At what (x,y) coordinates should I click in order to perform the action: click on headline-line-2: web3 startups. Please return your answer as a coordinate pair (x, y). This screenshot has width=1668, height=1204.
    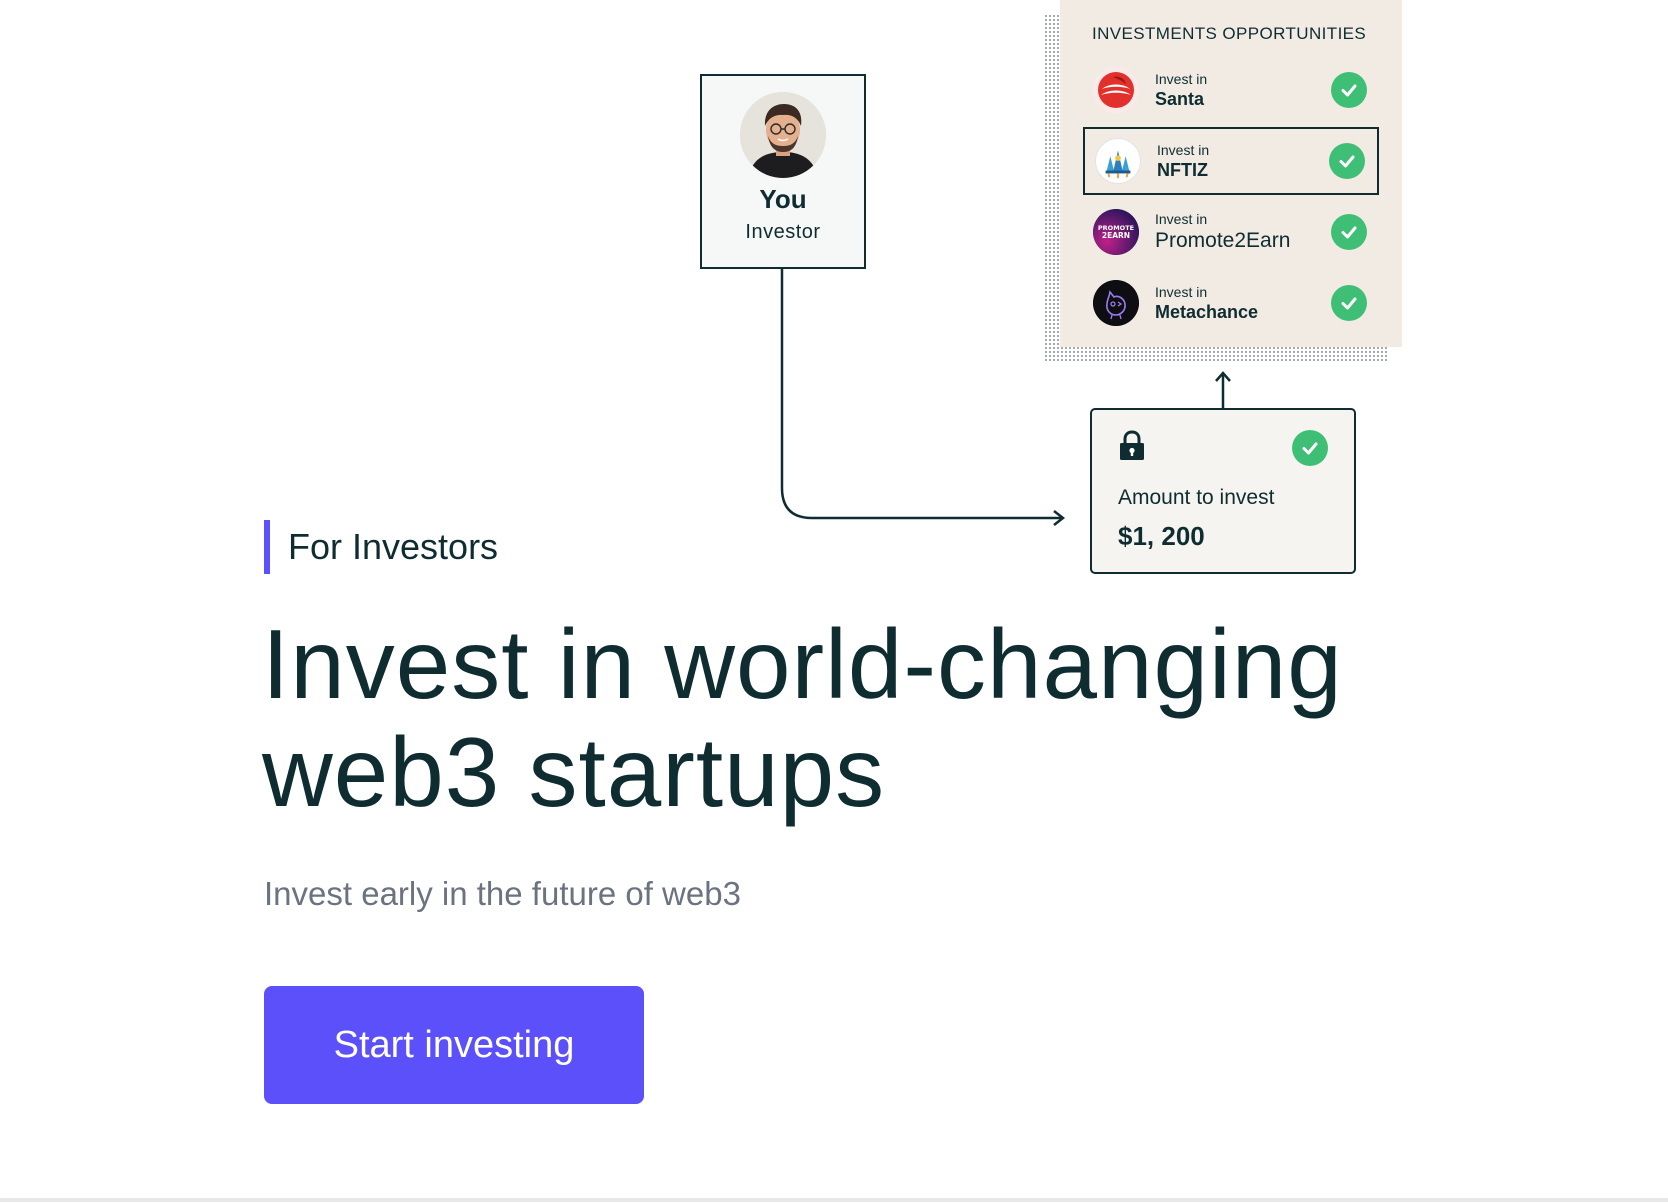
    Looking at the image, I should click on (574, 772).